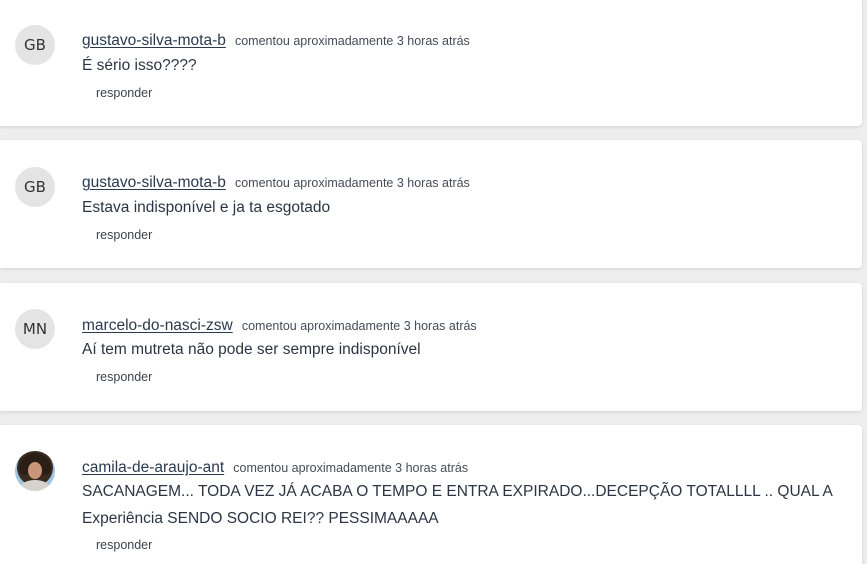 The height and width of the screenshot is (564, 867). Describe the element at coordinates (153, 467) in the screenshot. I see `username-link: camila-de-araujo-ant` at that location.